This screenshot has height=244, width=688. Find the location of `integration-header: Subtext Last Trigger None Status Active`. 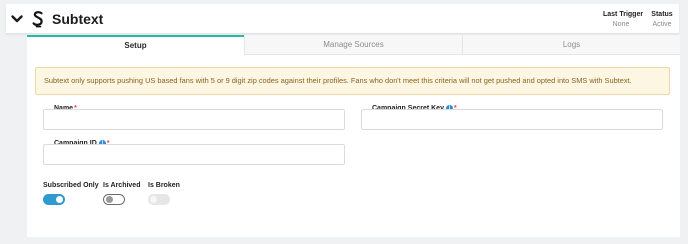

integration-header: Subtext Last Trigger None Status Active is located at coordinates (342, 19).